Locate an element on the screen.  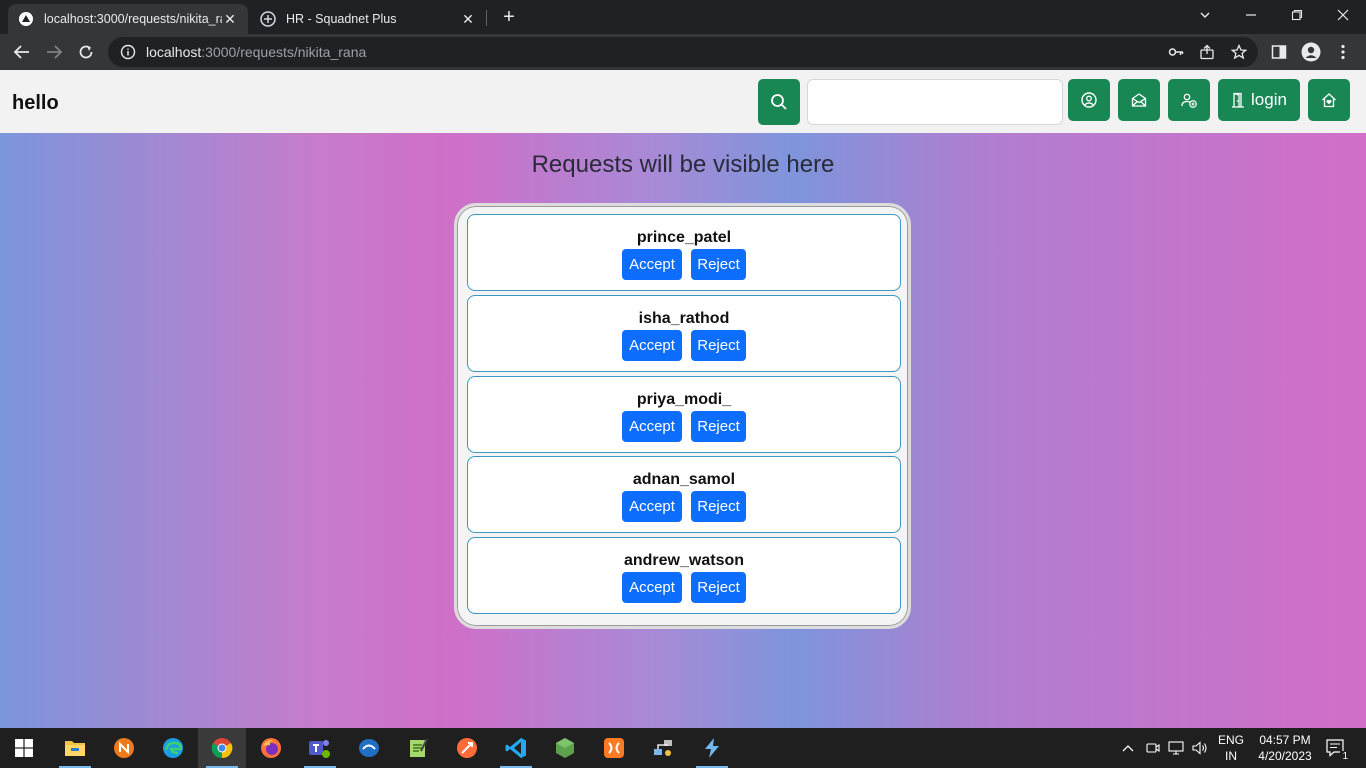
house-heart-icon is located at coordinates (1329, 100).